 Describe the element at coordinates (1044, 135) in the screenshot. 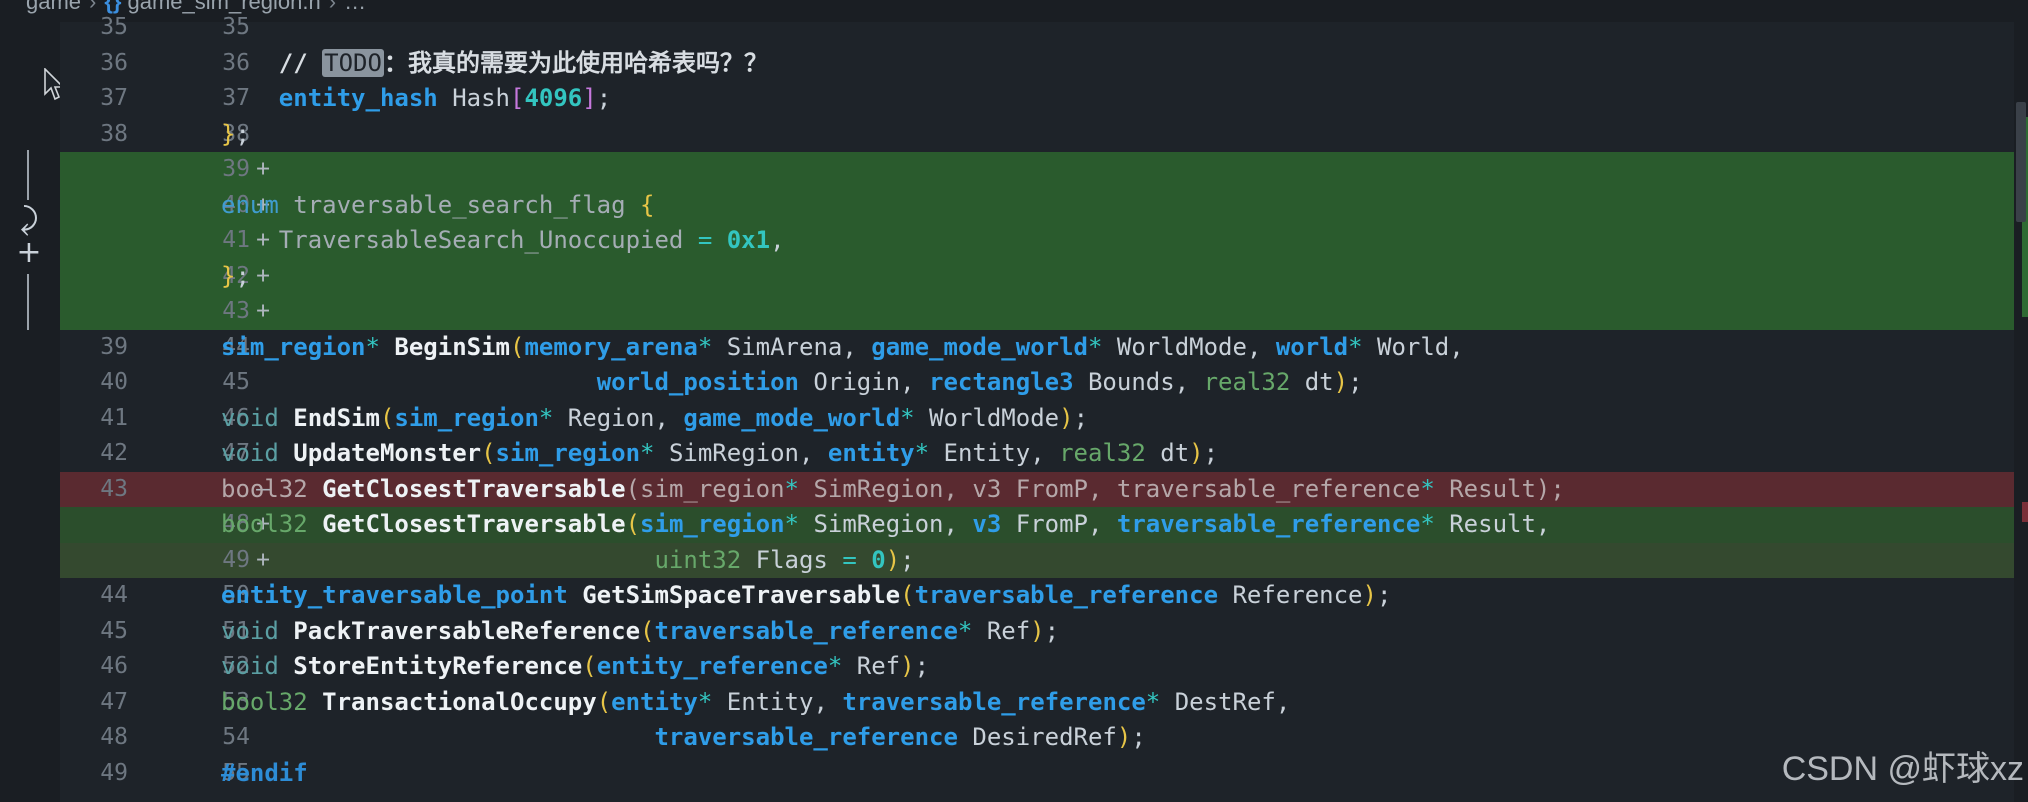

I see `diff-line-context: 38 38};` at that location.